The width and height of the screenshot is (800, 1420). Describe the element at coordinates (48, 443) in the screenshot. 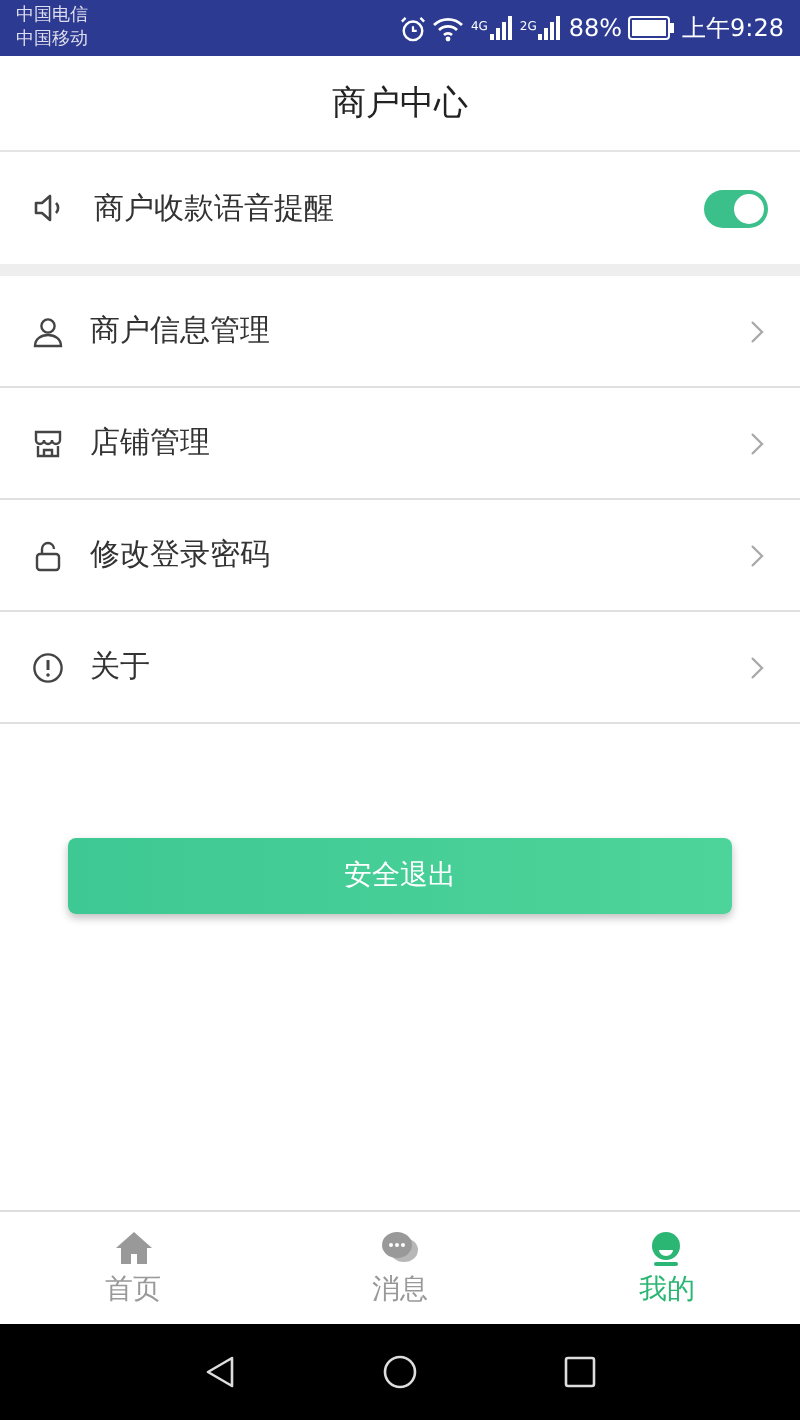

I see `store-icon` at that location.